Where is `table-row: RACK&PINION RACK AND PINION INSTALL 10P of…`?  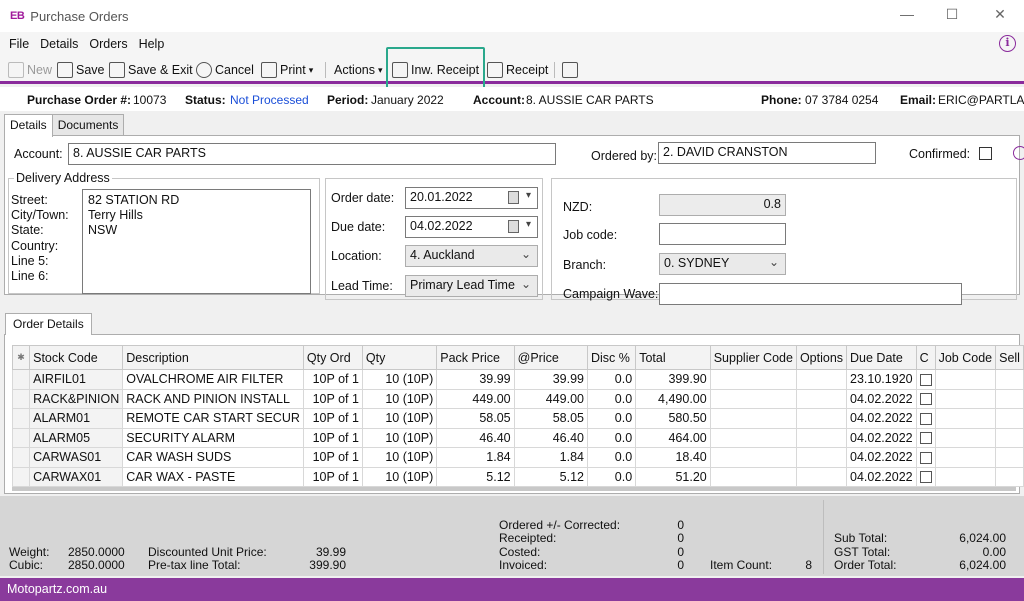
table-row: RACK&PINION RACK AND PINION INSTALL 10P of… is located at coordinates (517, 398).